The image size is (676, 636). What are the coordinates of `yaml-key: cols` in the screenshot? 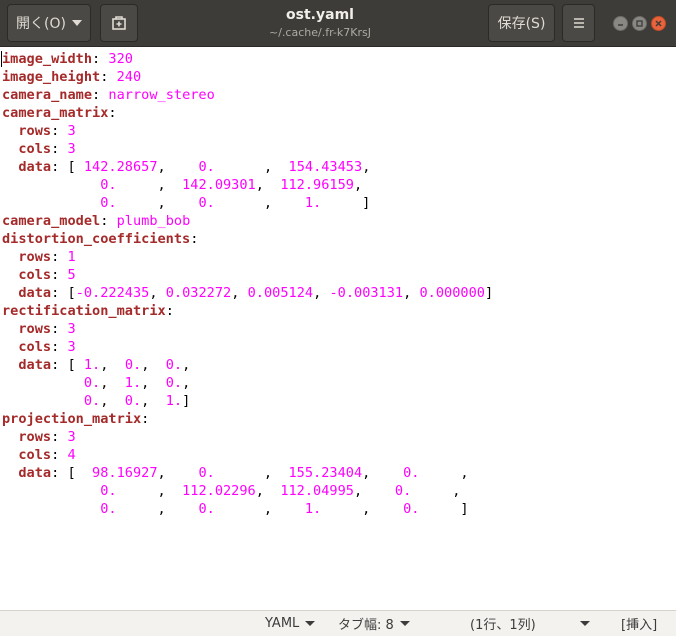 It's located at (35, 455).